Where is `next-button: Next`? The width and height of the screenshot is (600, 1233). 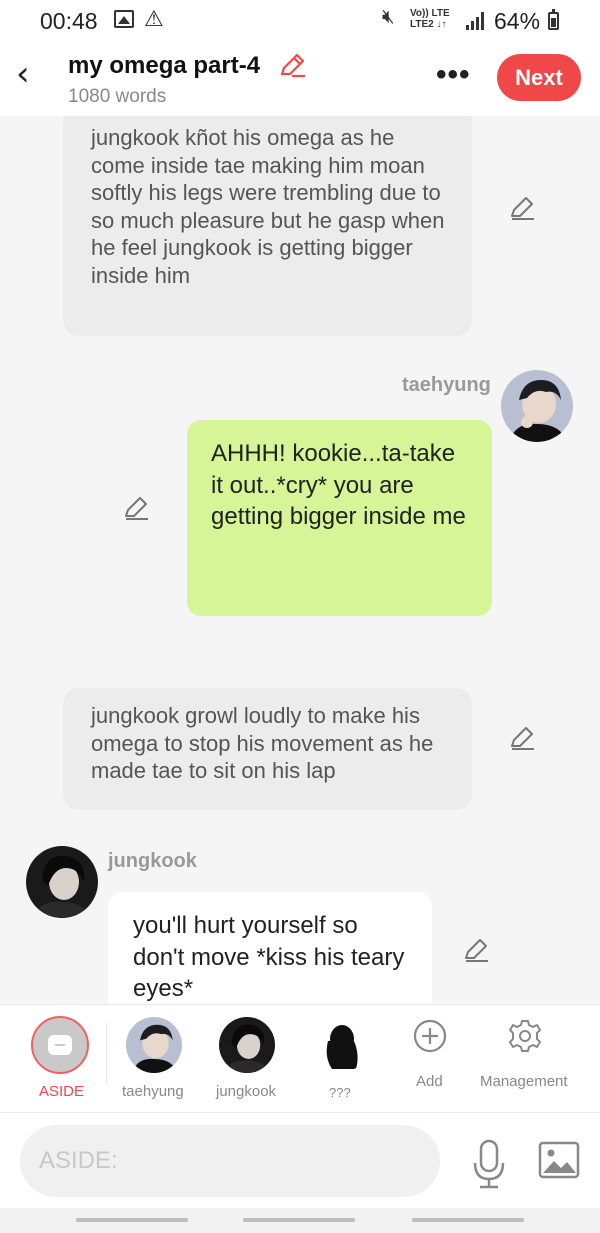 next-button: Next is located at coordinates (539, 77).